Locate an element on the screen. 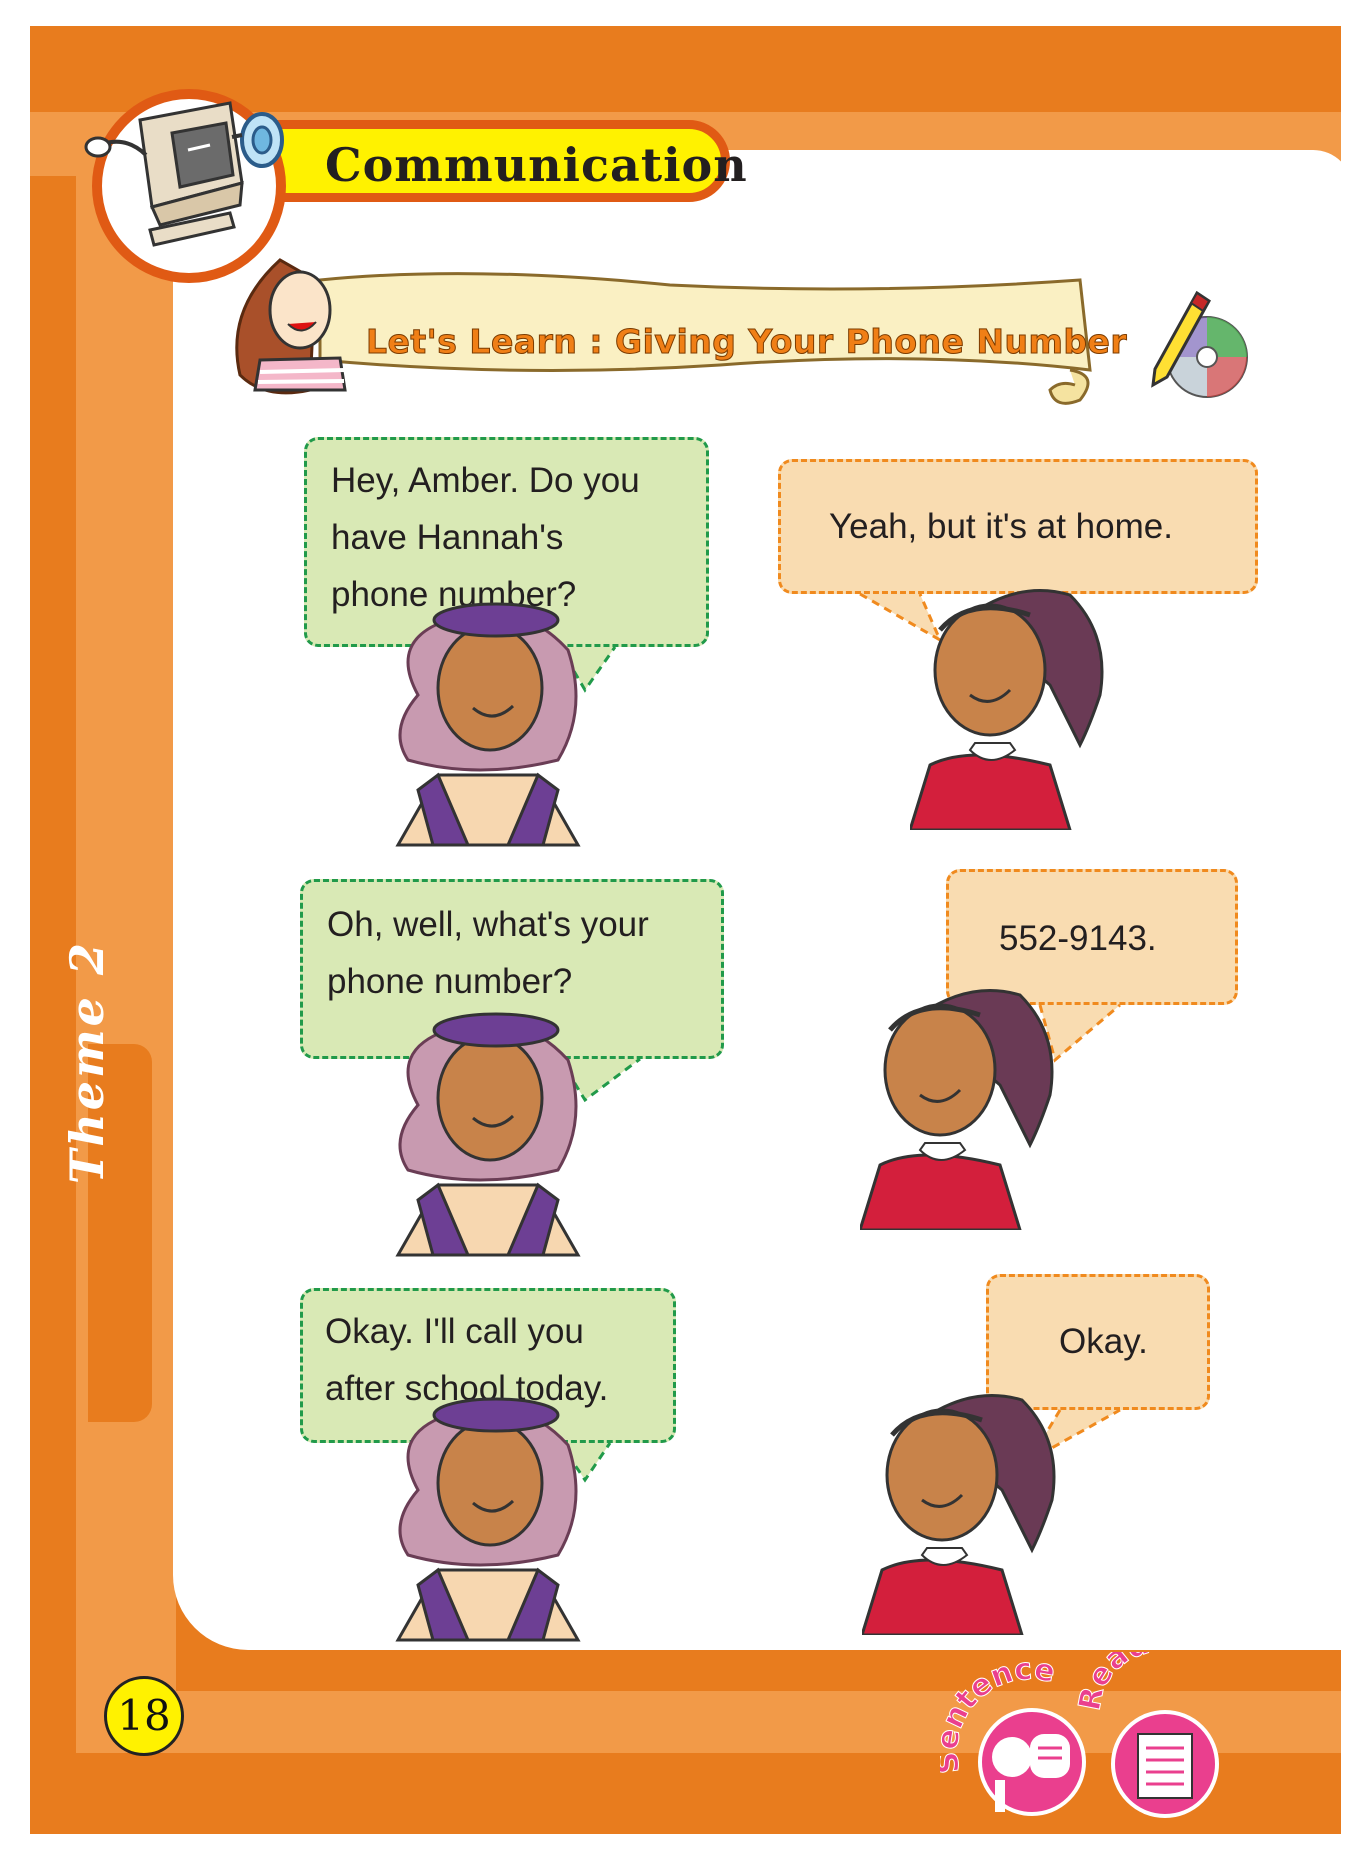  page-number: 18 is located at coordinates (144, 1716).